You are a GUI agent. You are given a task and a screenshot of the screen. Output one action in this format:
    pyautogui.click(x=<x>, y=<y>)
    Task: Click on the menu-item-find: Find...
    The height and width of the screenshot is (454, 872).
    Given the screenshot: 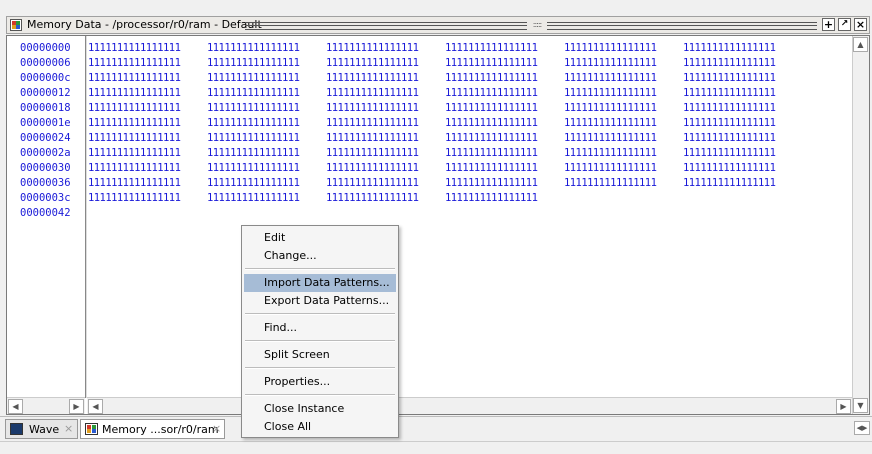 What is the action you would take?
    pyautogui.click(x=320, y=328)
    